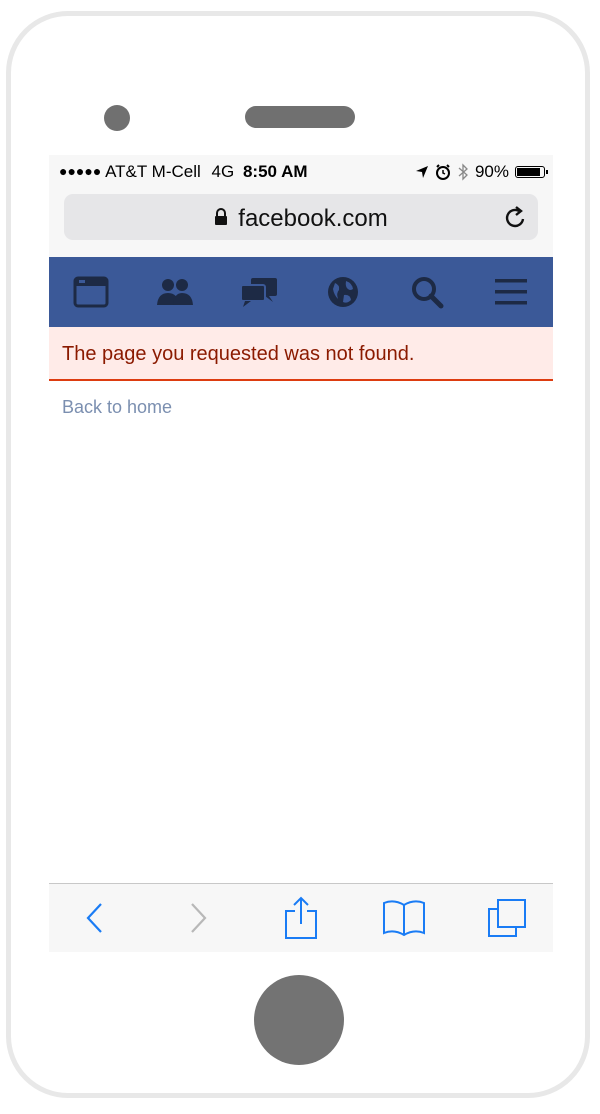 The width and height of the screenshot is (600, 1114). I want to click on clock: 8:50 AM, so click(275, 171).